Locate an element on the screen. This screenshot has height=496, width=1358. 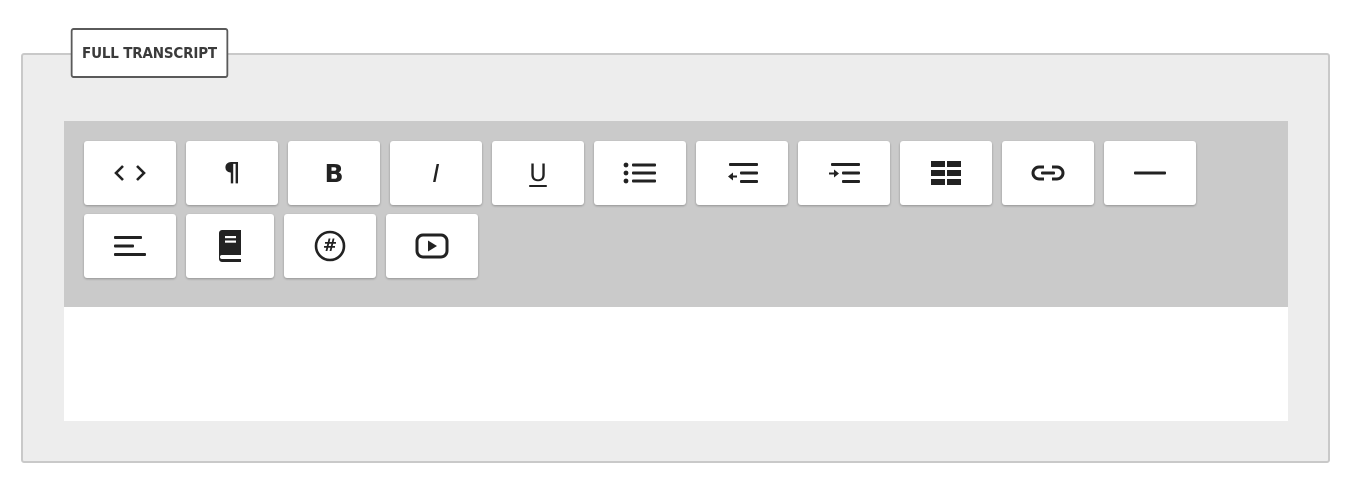
video-play-icon is located at coordinates (432, 246).